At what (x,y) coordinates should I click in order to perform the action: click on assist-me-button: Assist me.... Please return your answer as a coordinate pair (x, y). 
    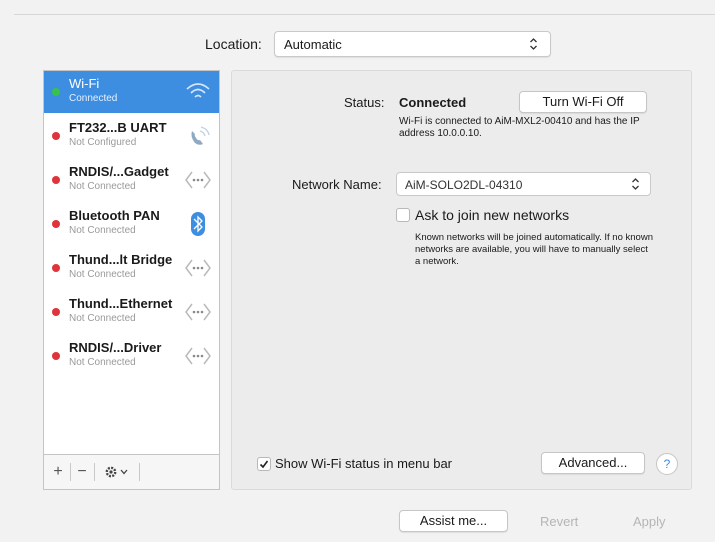
    Looking at the image, I should click on (453, 521).